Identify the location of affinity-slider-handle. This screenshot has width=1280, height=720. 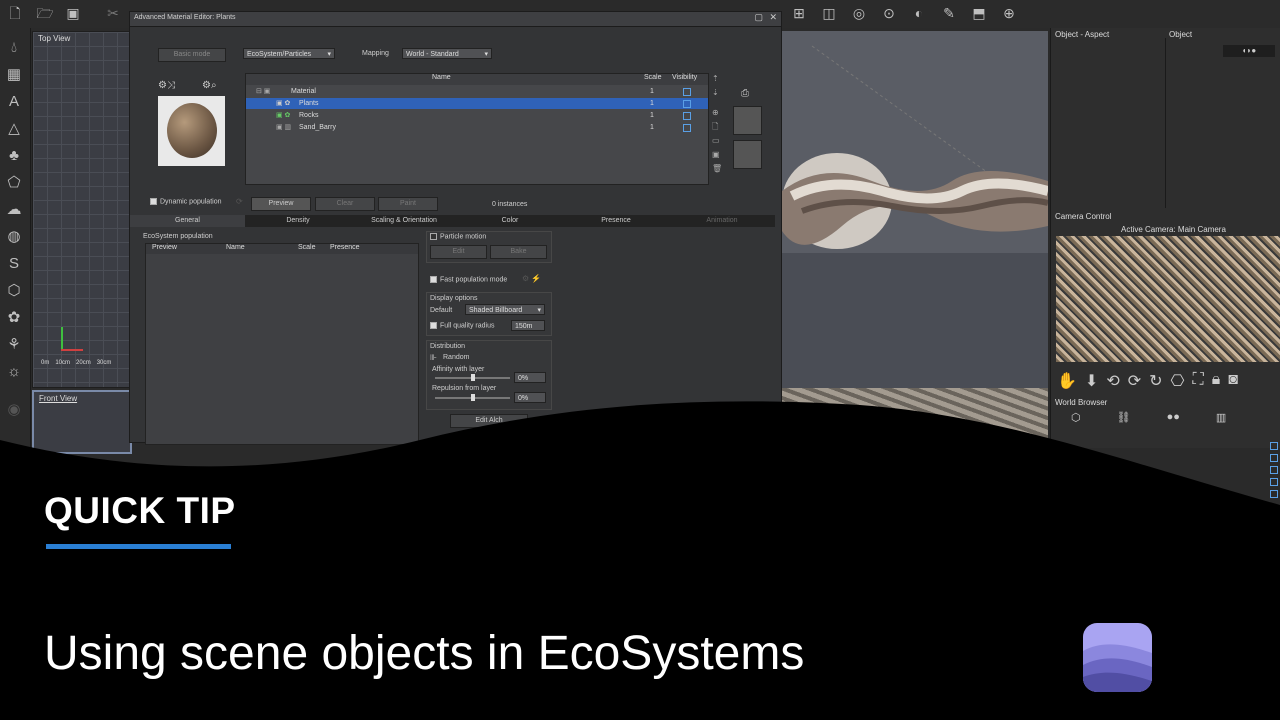
(473, 377).